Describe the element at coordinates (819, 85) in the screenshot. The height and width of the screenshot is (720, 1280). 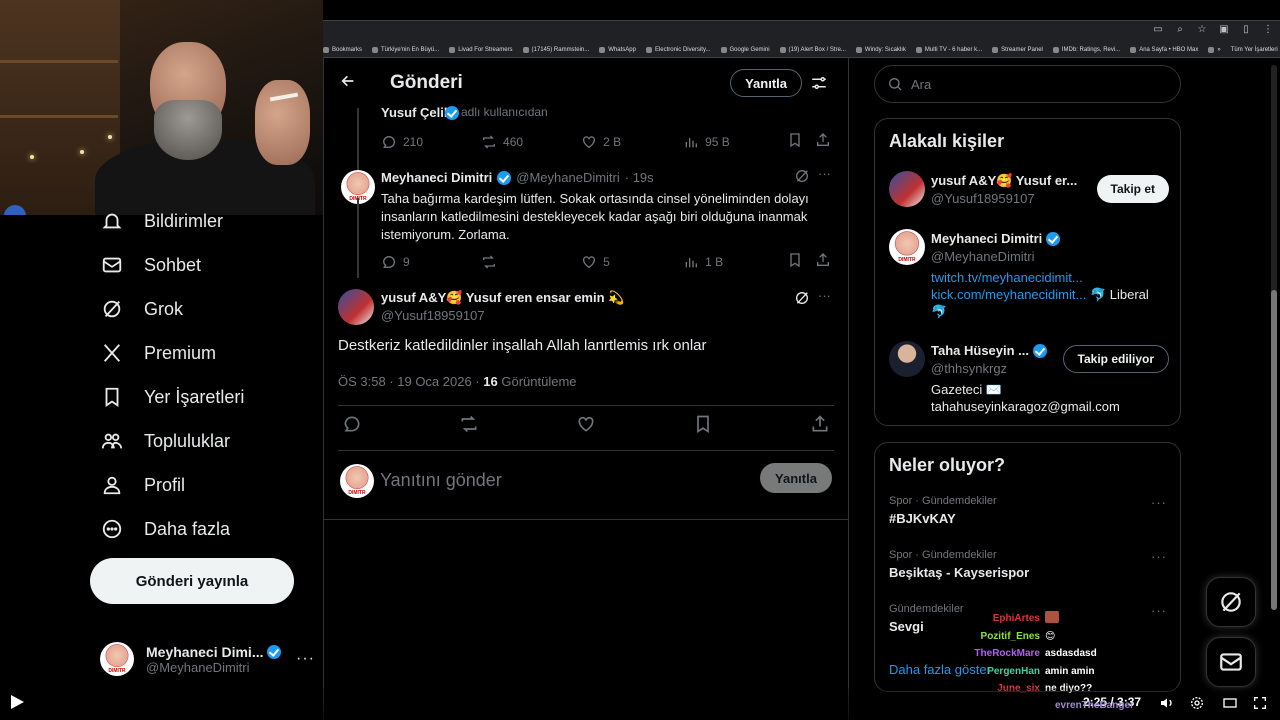
I see `filter-icon` at that location.